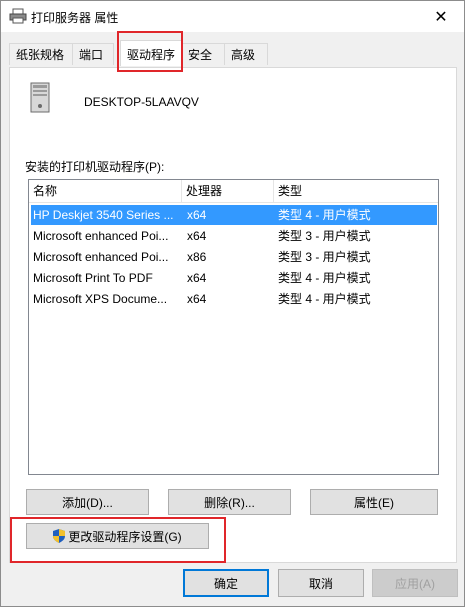 Image resolution: width=465 pixels, height=607 pixels. I want to click on change-driver-settings-label: 更改驱动程序设置(G), so click(125, 536).